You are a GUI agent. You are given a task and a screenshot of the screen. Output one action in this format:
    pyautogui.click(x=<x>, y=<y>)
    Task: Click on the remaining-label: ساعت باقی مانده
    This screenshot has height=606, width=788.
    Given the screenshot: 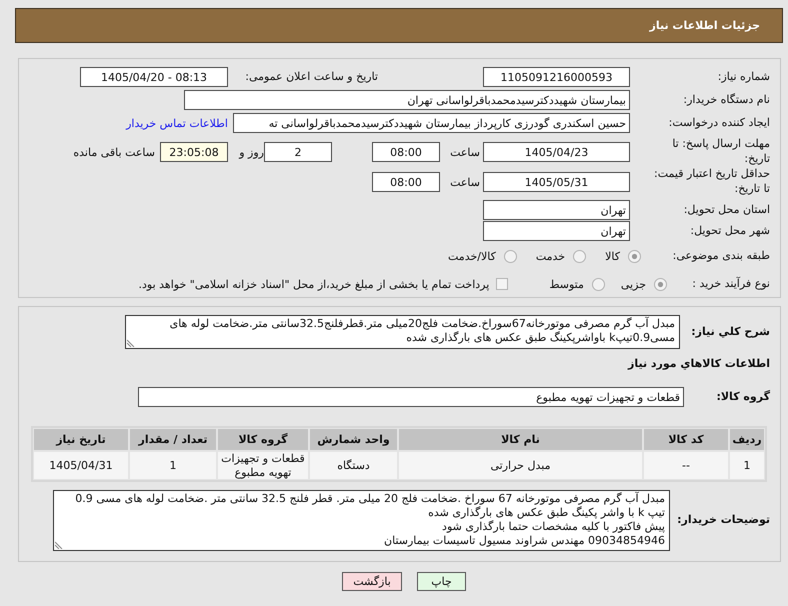 What is the action you would take?
    pyautogui.click(x=114, y=152)
    